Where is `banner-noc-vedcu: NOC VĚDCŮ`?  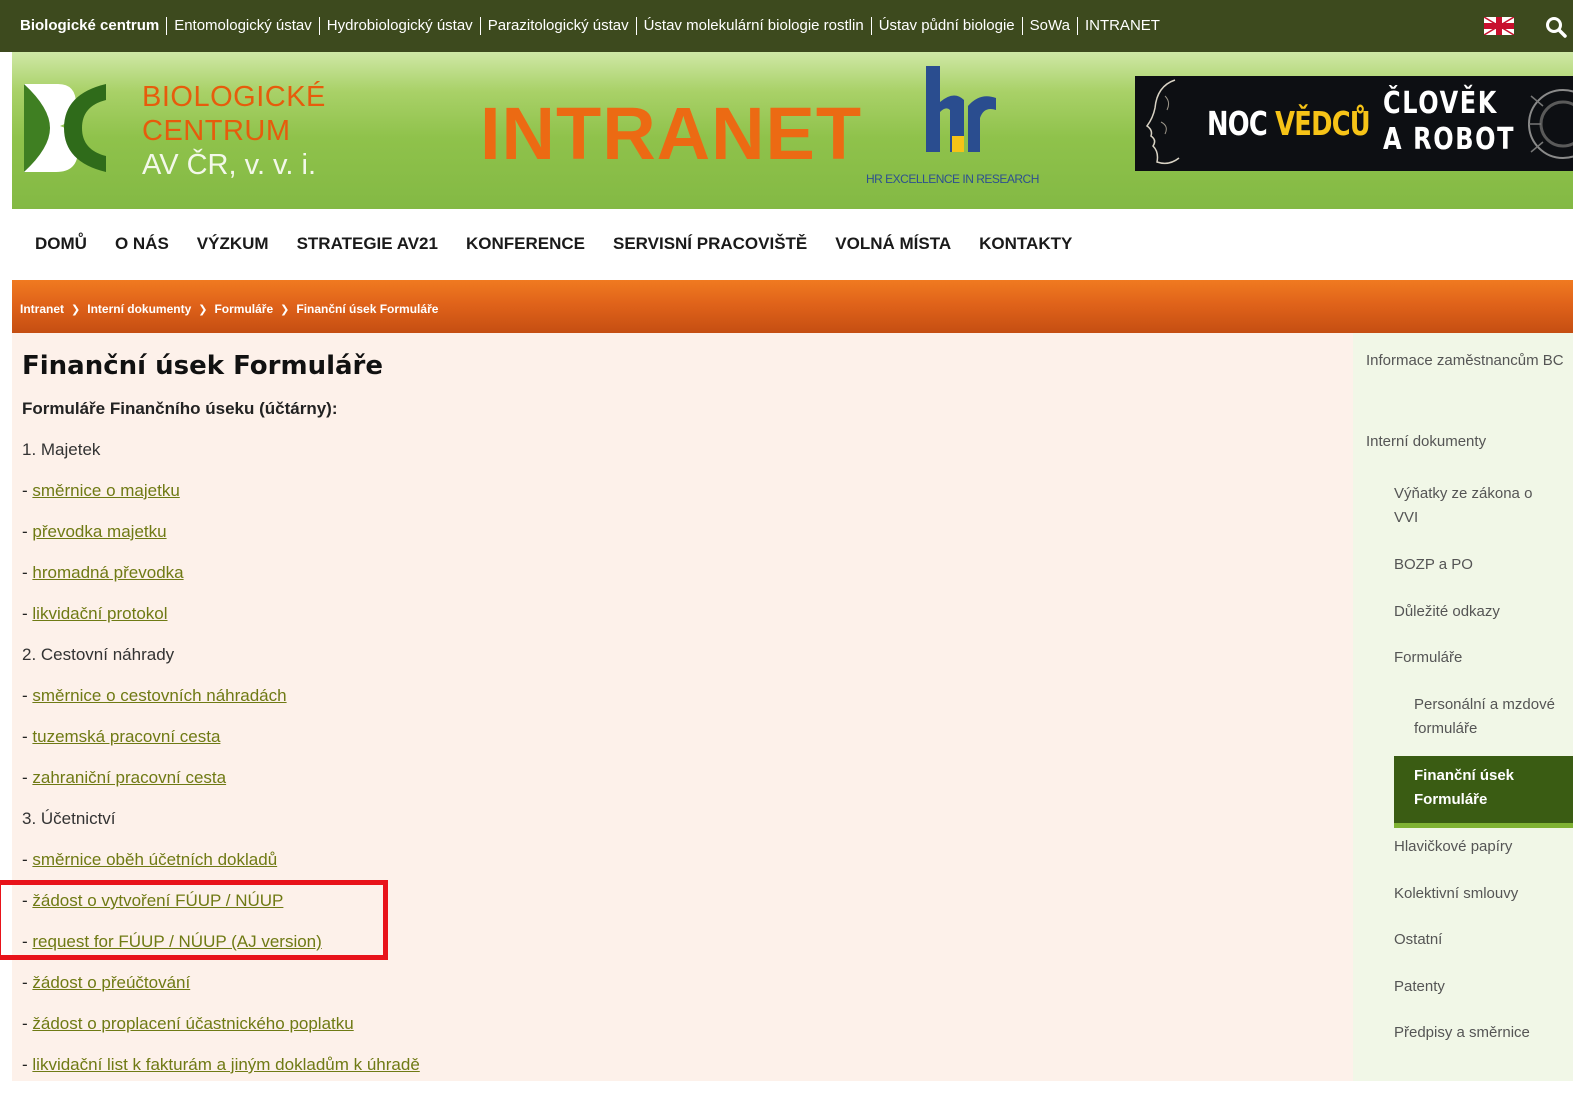
banner-noc-vedcu: NOC VĚDCŮ is located at coordinates (1289, 123).